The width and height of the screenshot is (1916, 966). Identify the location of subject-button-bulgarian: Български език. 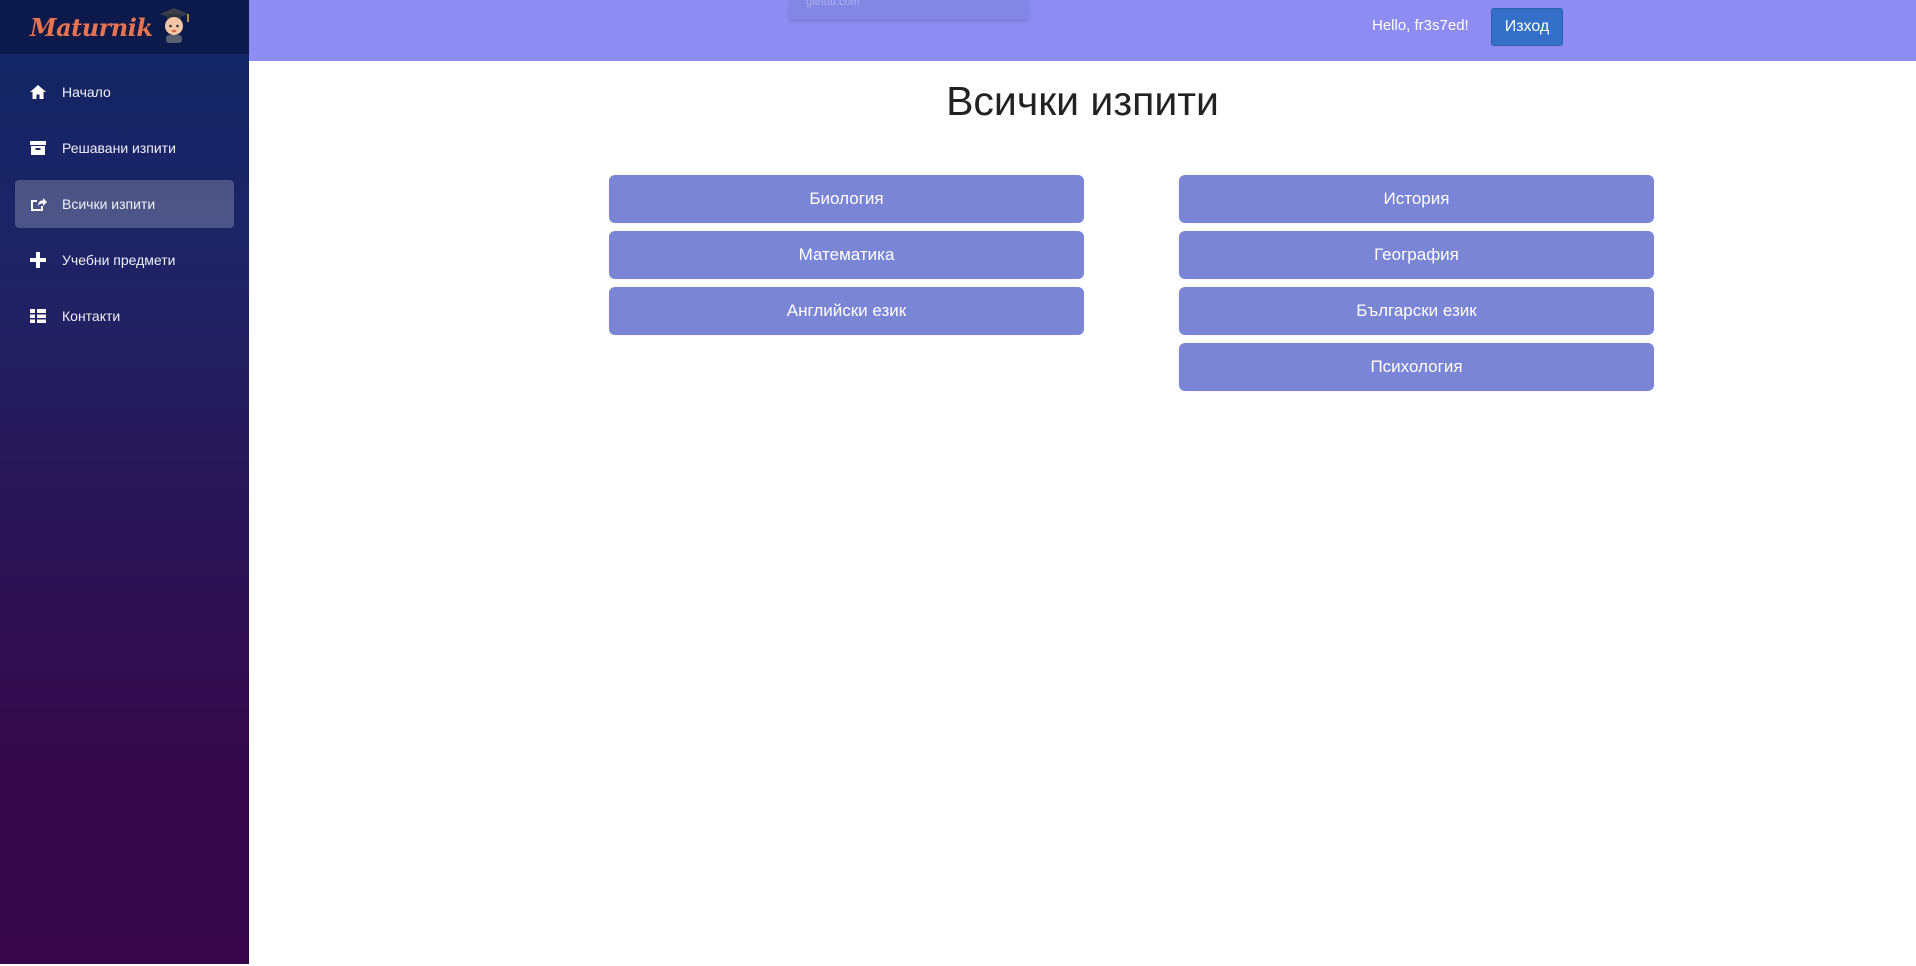
(1416, 311).